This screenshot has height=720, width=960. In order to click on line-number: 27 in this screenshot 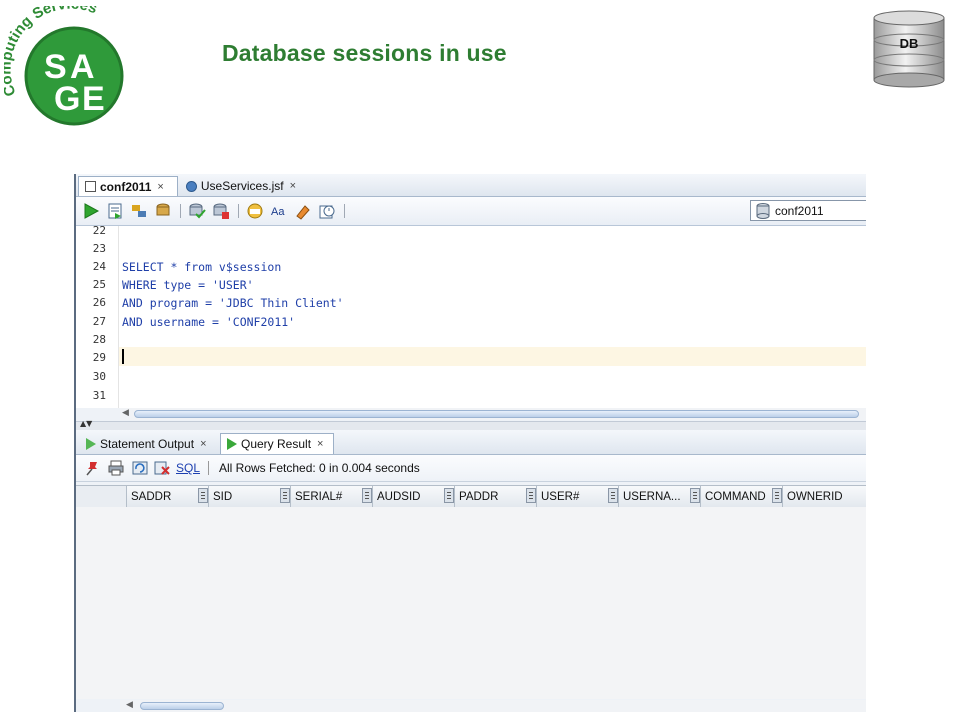, I will do `click(99, 321)`.